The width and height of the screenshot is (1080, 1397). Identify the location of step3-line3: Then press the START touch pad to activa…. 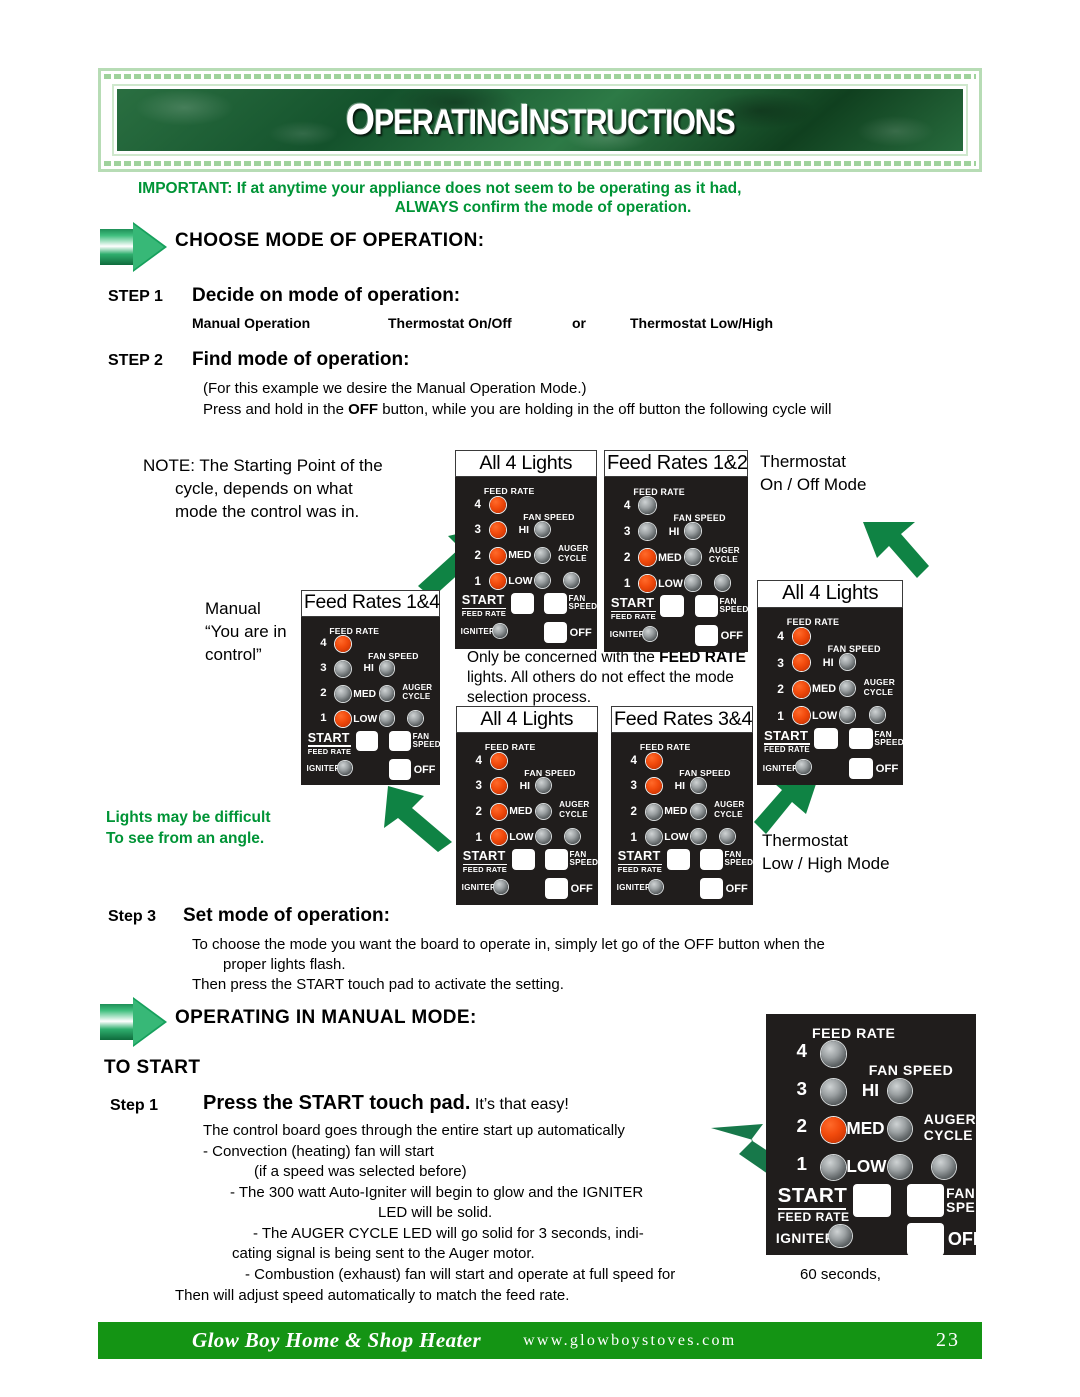
(378, 984).